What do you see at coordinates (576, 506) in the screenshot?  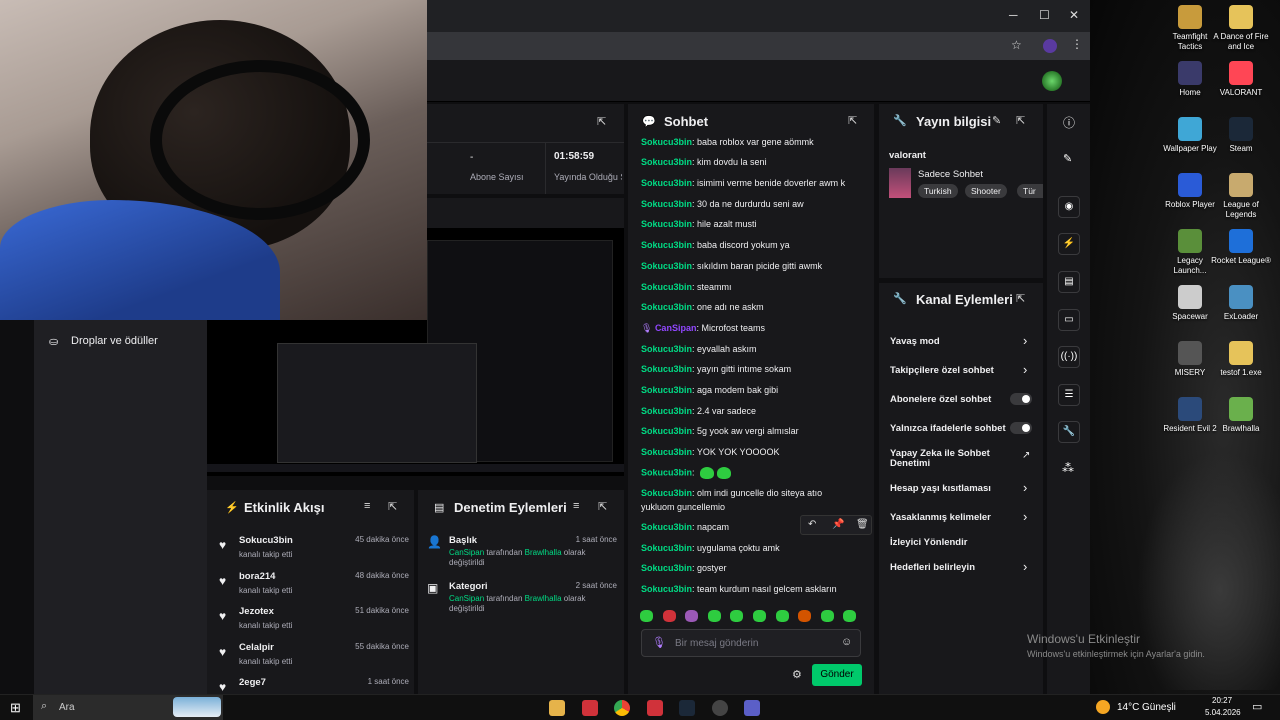 I see `filter-icon: ≡` at bounding box center [576, 506].